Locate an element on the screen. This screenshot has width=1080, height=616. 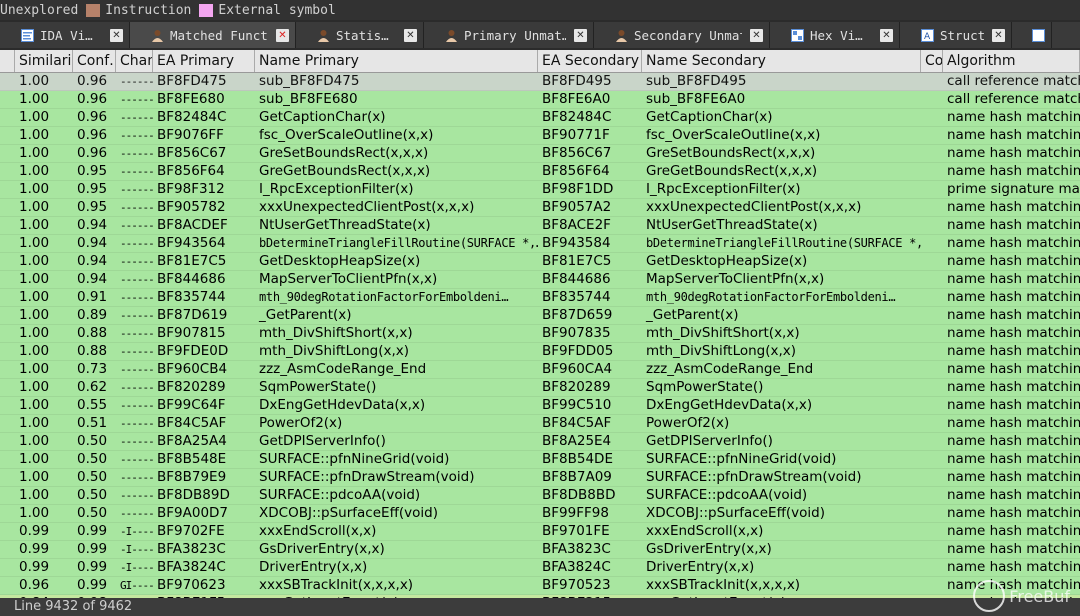
svg-text: A is located at coordinates (927, 37).